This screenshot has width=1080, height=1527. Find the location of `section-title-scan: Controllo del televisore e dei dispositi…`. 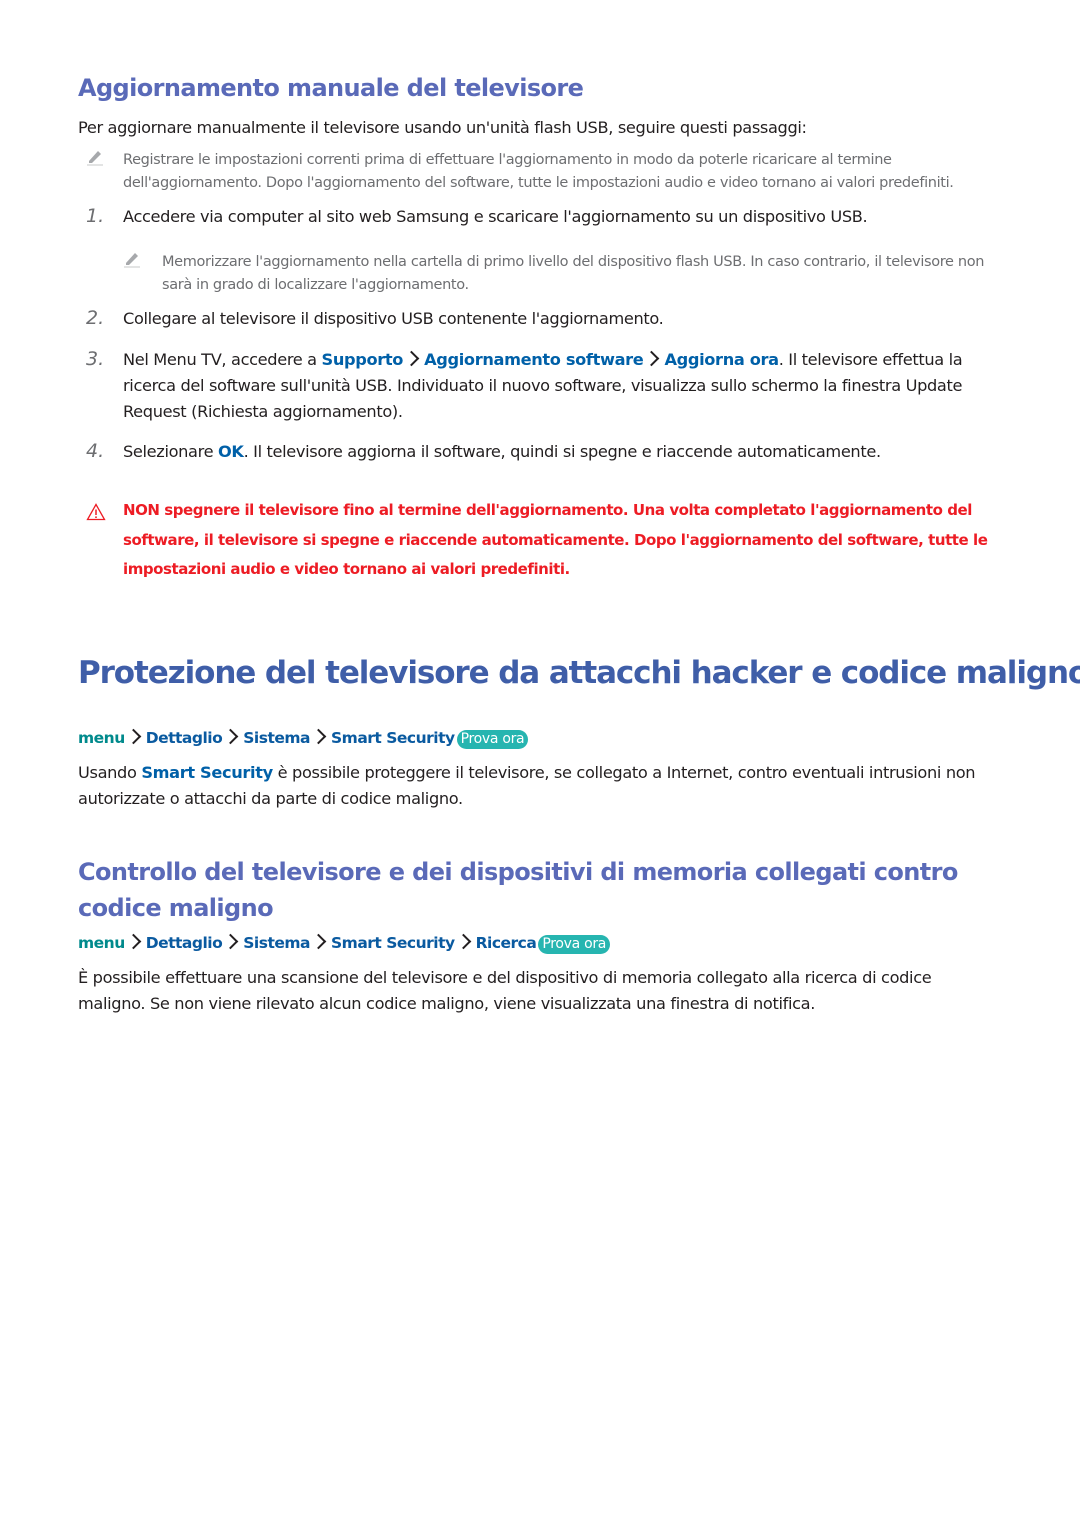

section-title-scan: Controllo del televisore e dei dispositi… is located at coordinates (518, 890).